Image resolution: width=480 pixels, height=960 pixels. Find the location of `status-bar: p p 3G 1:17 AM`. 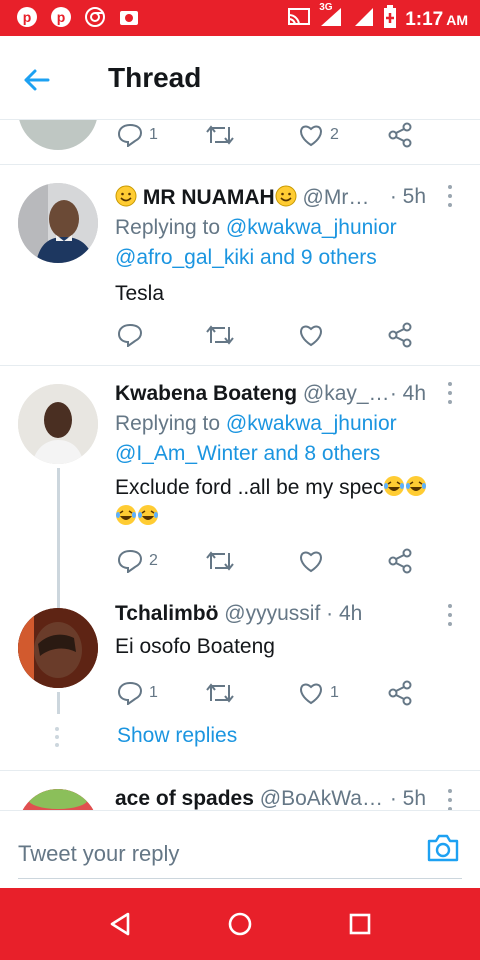

status-bar: p p 3G 1:17 AM is located at coordinates (240, 18).